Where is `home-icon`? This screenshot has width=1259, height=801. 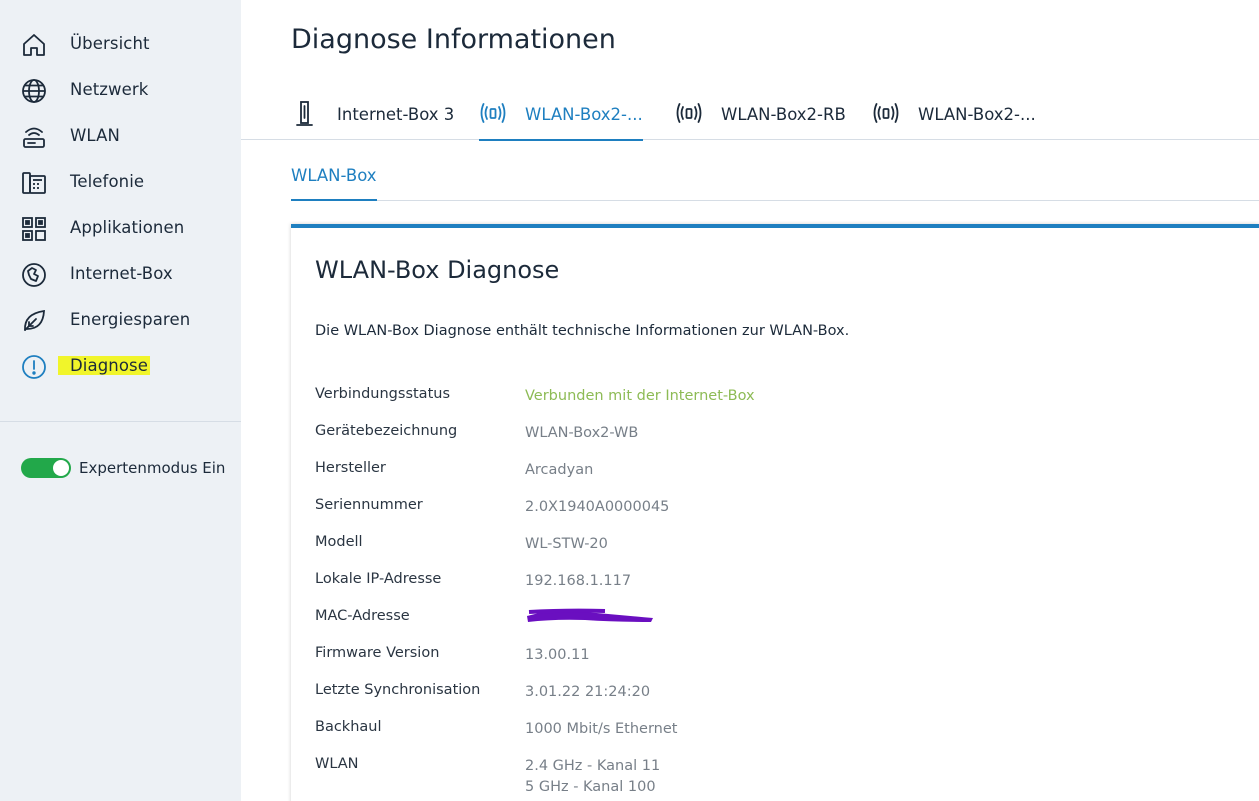
home-icon is located at coordinates (34, 45).